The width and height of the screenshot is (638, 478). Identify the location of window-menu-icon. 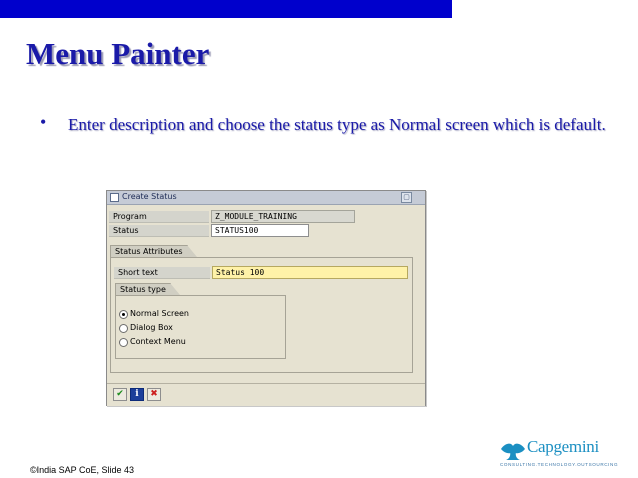
(114, 197).